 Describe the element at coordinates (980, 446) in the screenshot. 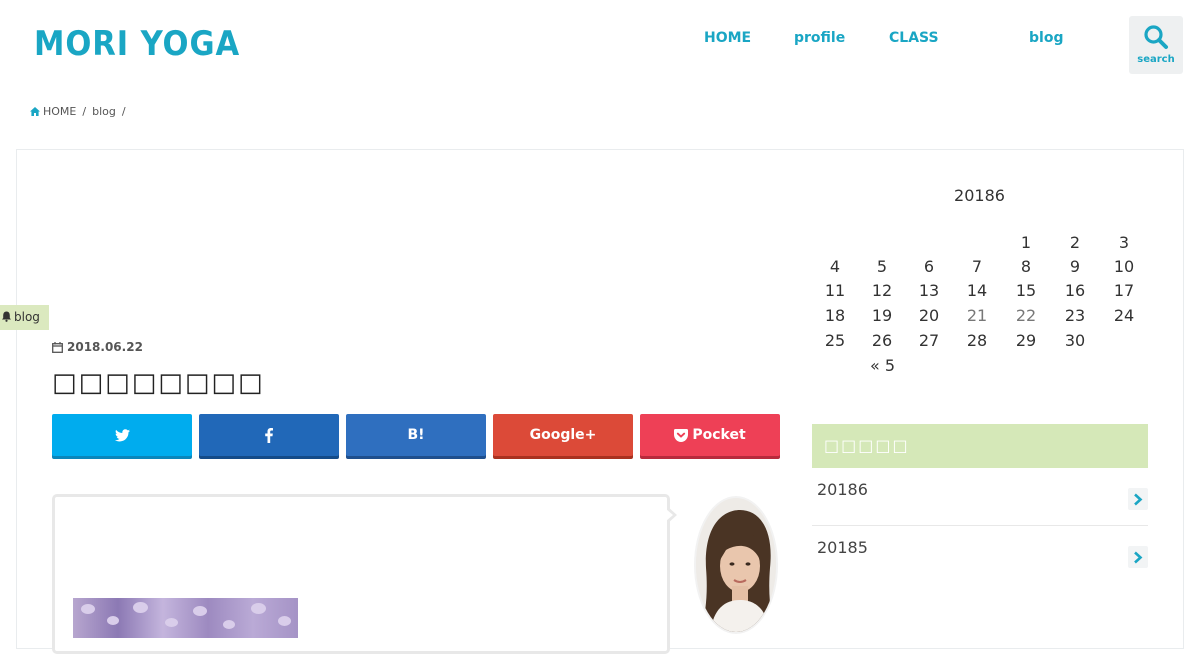

I see `archive-widget-title: □□□□□` at that location.